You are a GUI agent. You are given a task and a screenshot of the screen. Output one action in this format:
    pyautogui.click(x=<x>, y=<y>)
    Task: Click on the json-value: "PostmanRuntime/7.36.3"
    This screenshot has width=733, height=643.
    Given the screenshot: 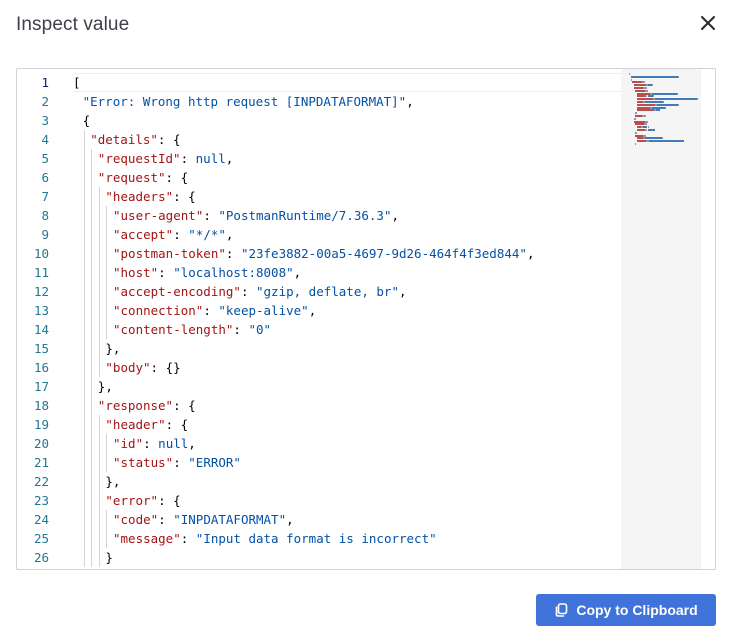 What is the action you would take?
    pyautogui.click(x=305, y=215)
    